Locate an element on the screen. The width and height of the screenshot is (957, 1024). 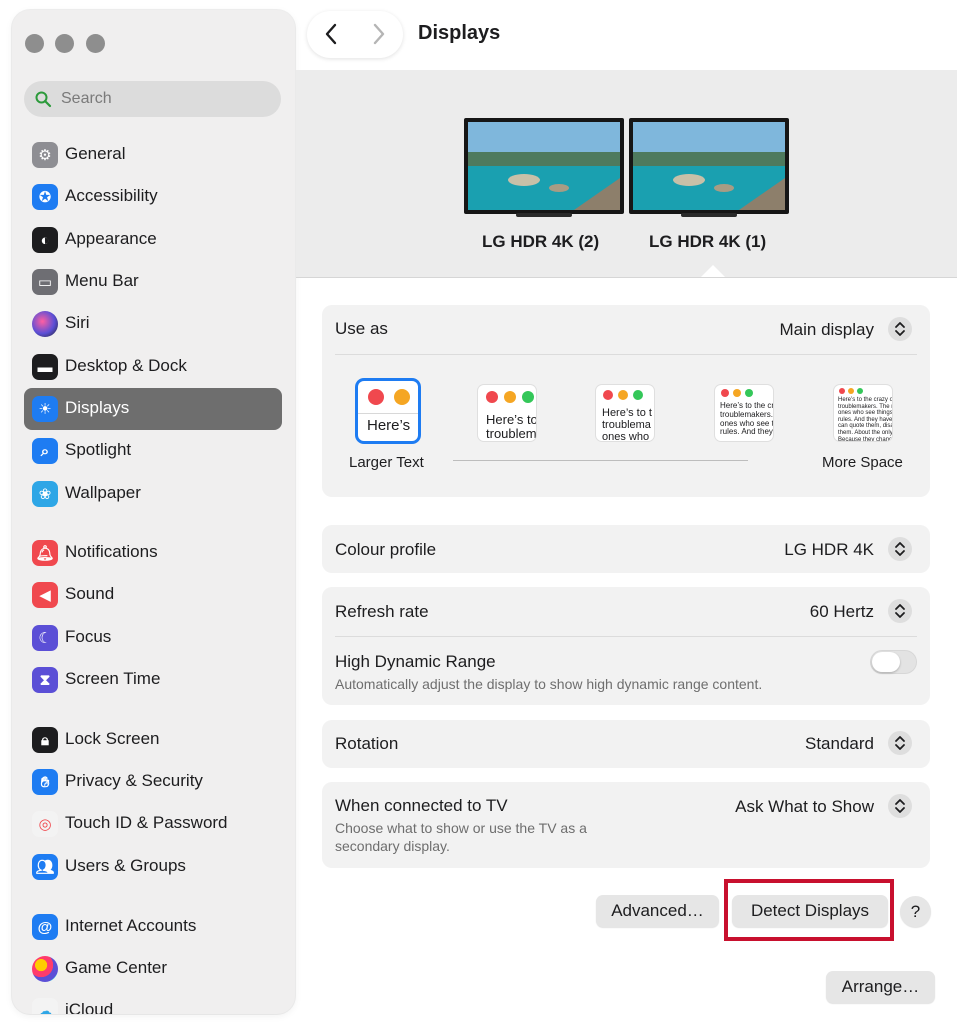
sidebar-item-label: Notifications is located at coordinates (111, 551).